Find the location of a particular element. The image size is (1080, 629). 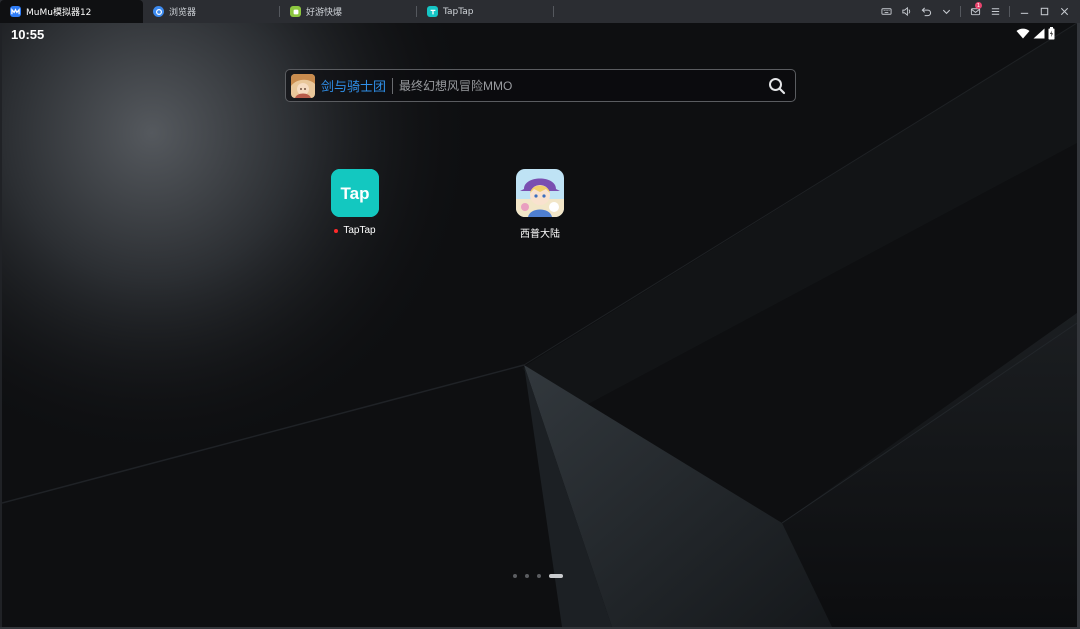

title-bar: MuMu模拟器12 浏览器 好游快爆 TapTap 1 is located at coordinates (540, 11).